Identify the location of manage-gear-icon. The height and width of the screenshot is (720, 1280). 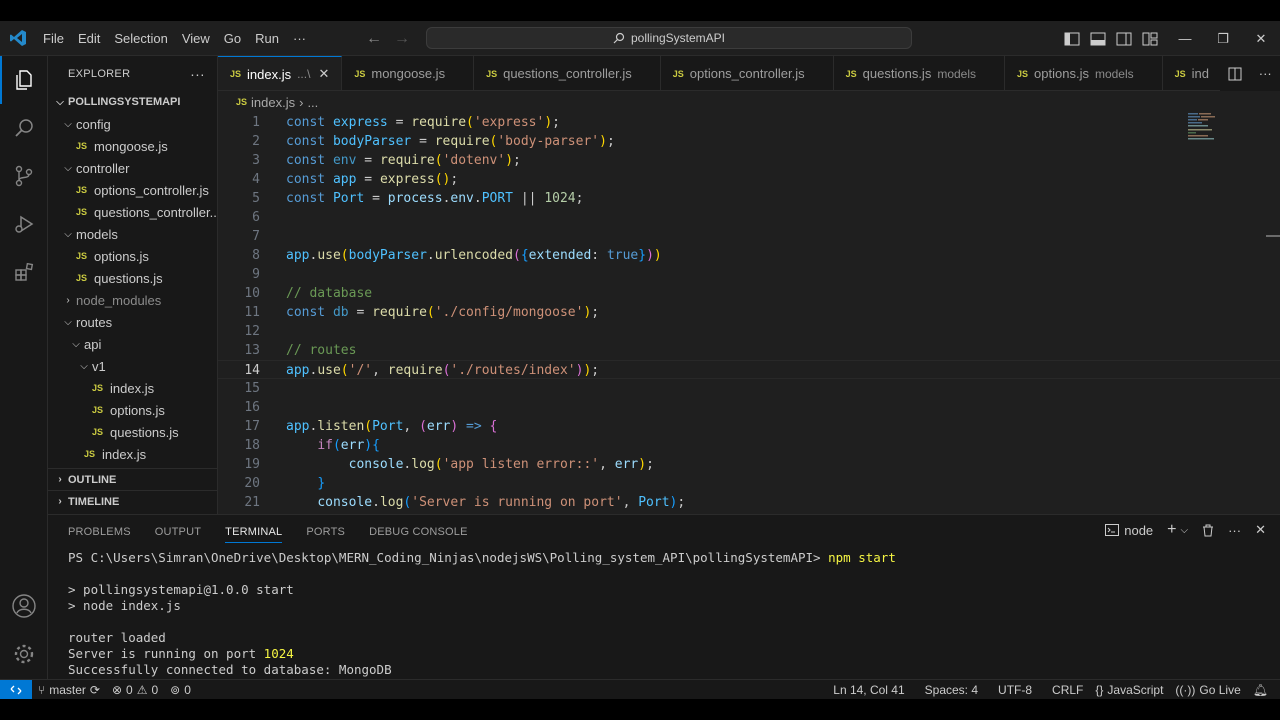
(24, 654).